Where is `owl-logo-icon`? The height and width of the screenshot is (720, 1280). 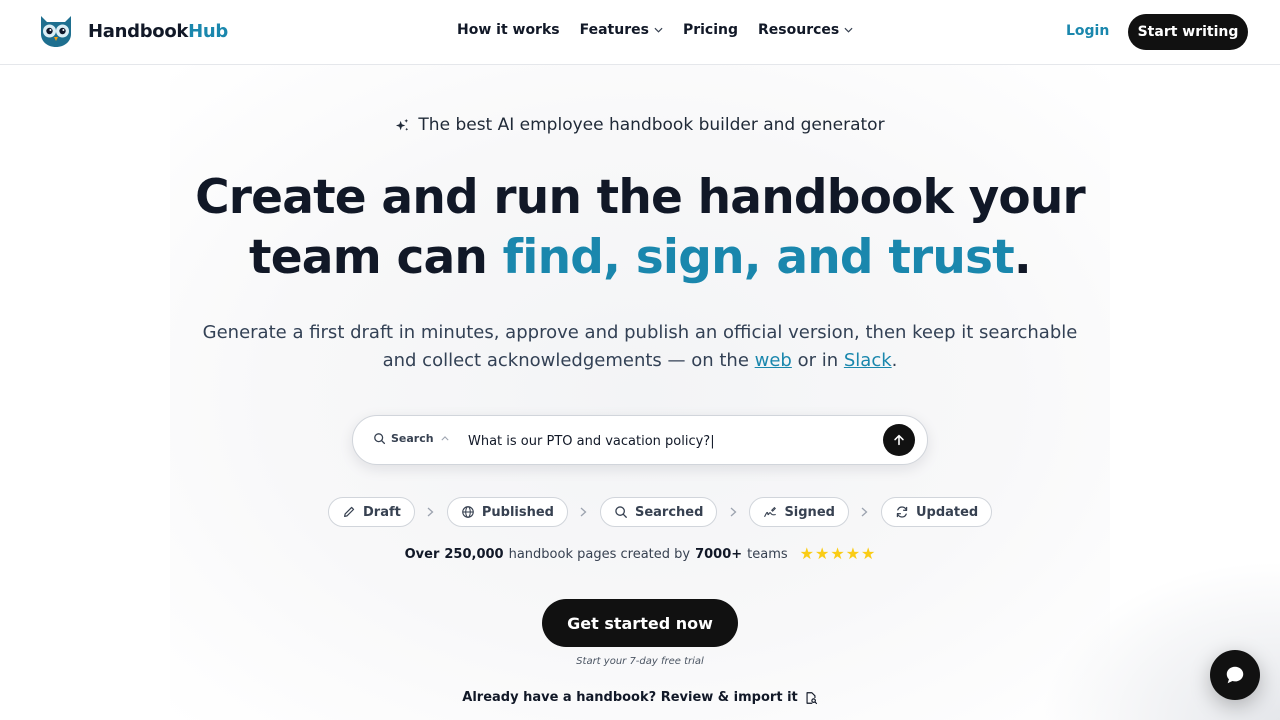
owl-logo-icon is located at coordinates (56, 31).